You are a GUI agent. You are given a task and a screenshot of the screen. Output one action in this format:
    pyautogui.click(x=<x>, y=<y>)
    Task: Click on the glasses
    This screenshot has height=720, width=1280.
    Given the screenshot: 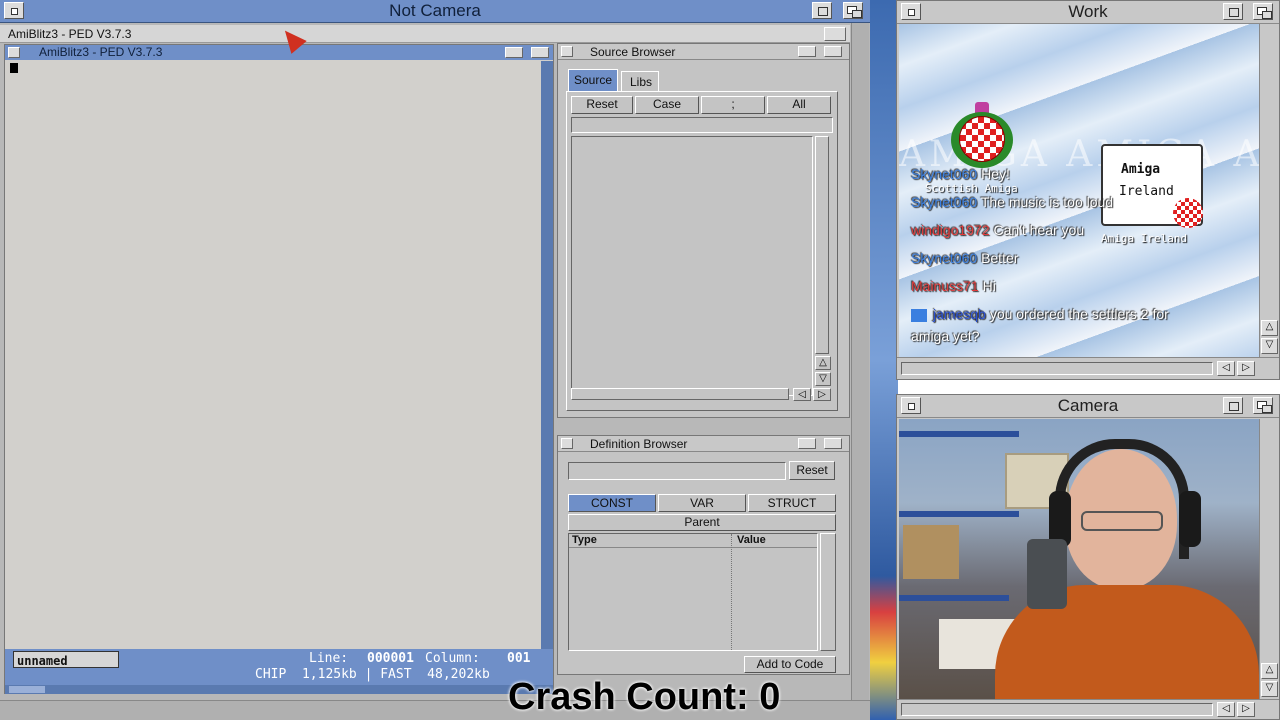 What is the action you would take?
    pyautogui.click(x=1122, y=521)
    